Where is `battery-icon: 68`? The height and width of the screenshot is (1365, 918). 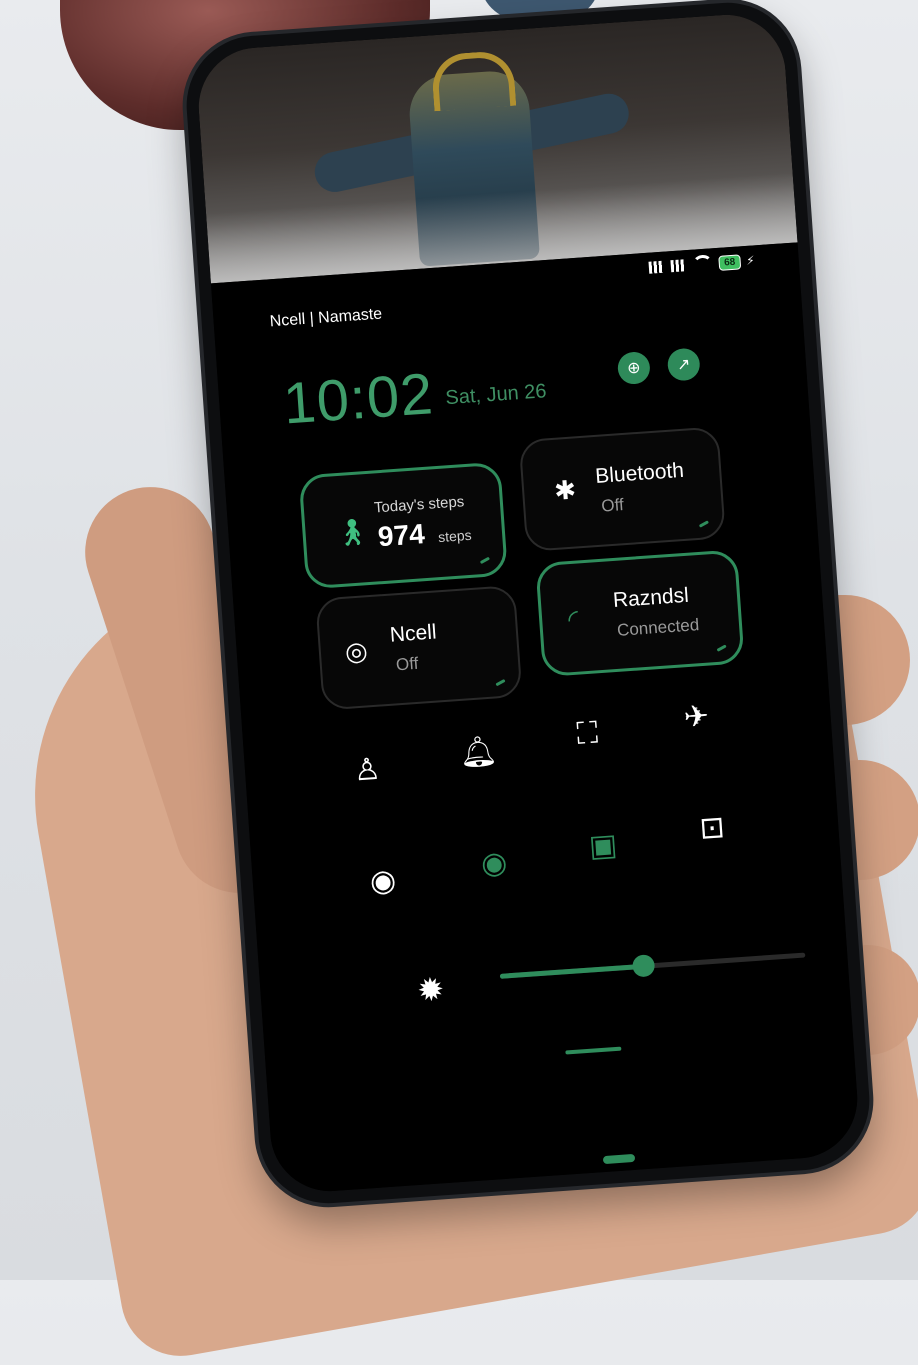 battery-icon: 68 is located at coordinates (729, 262).